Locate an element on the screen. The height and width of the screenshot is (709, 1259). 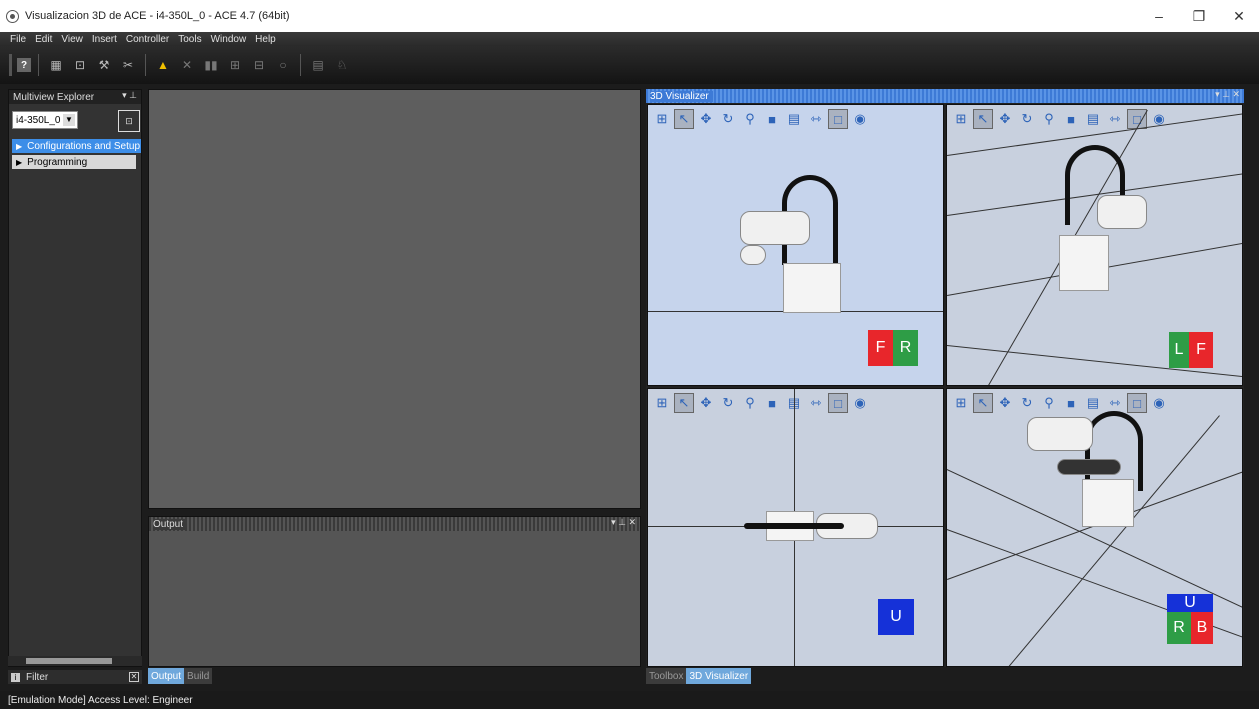
toolbar-grip is located at coordinates (10, 65).